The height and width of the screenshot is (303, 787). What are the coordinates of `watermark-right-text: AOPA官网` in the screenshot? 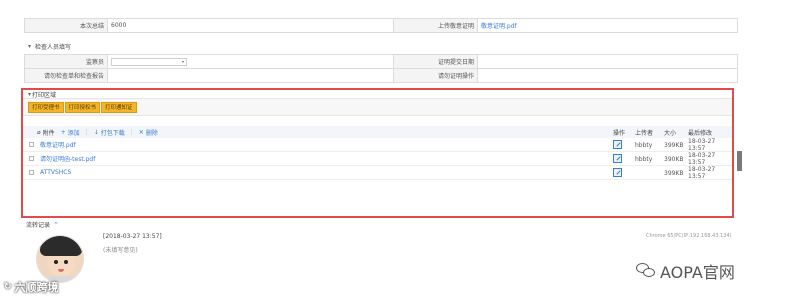 It's located at (697, 272).